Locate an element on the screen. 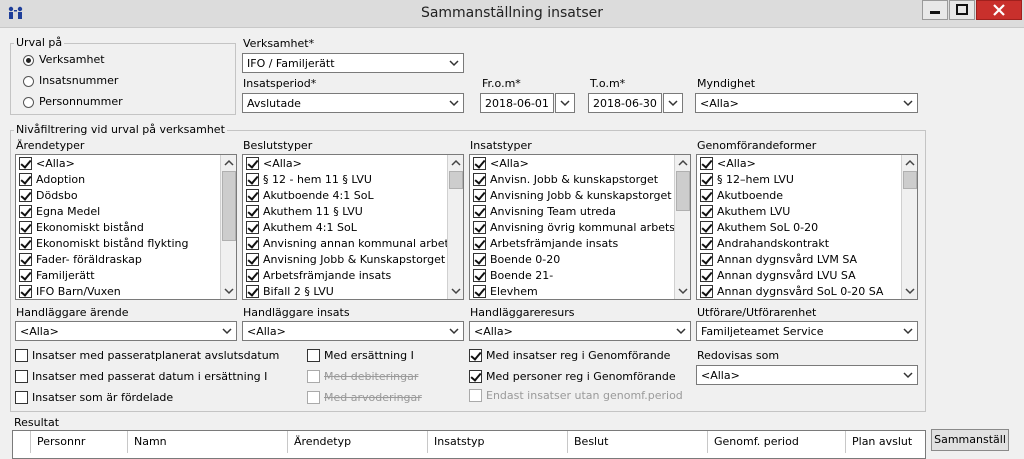  close-button is located at coordinates (999, 10).